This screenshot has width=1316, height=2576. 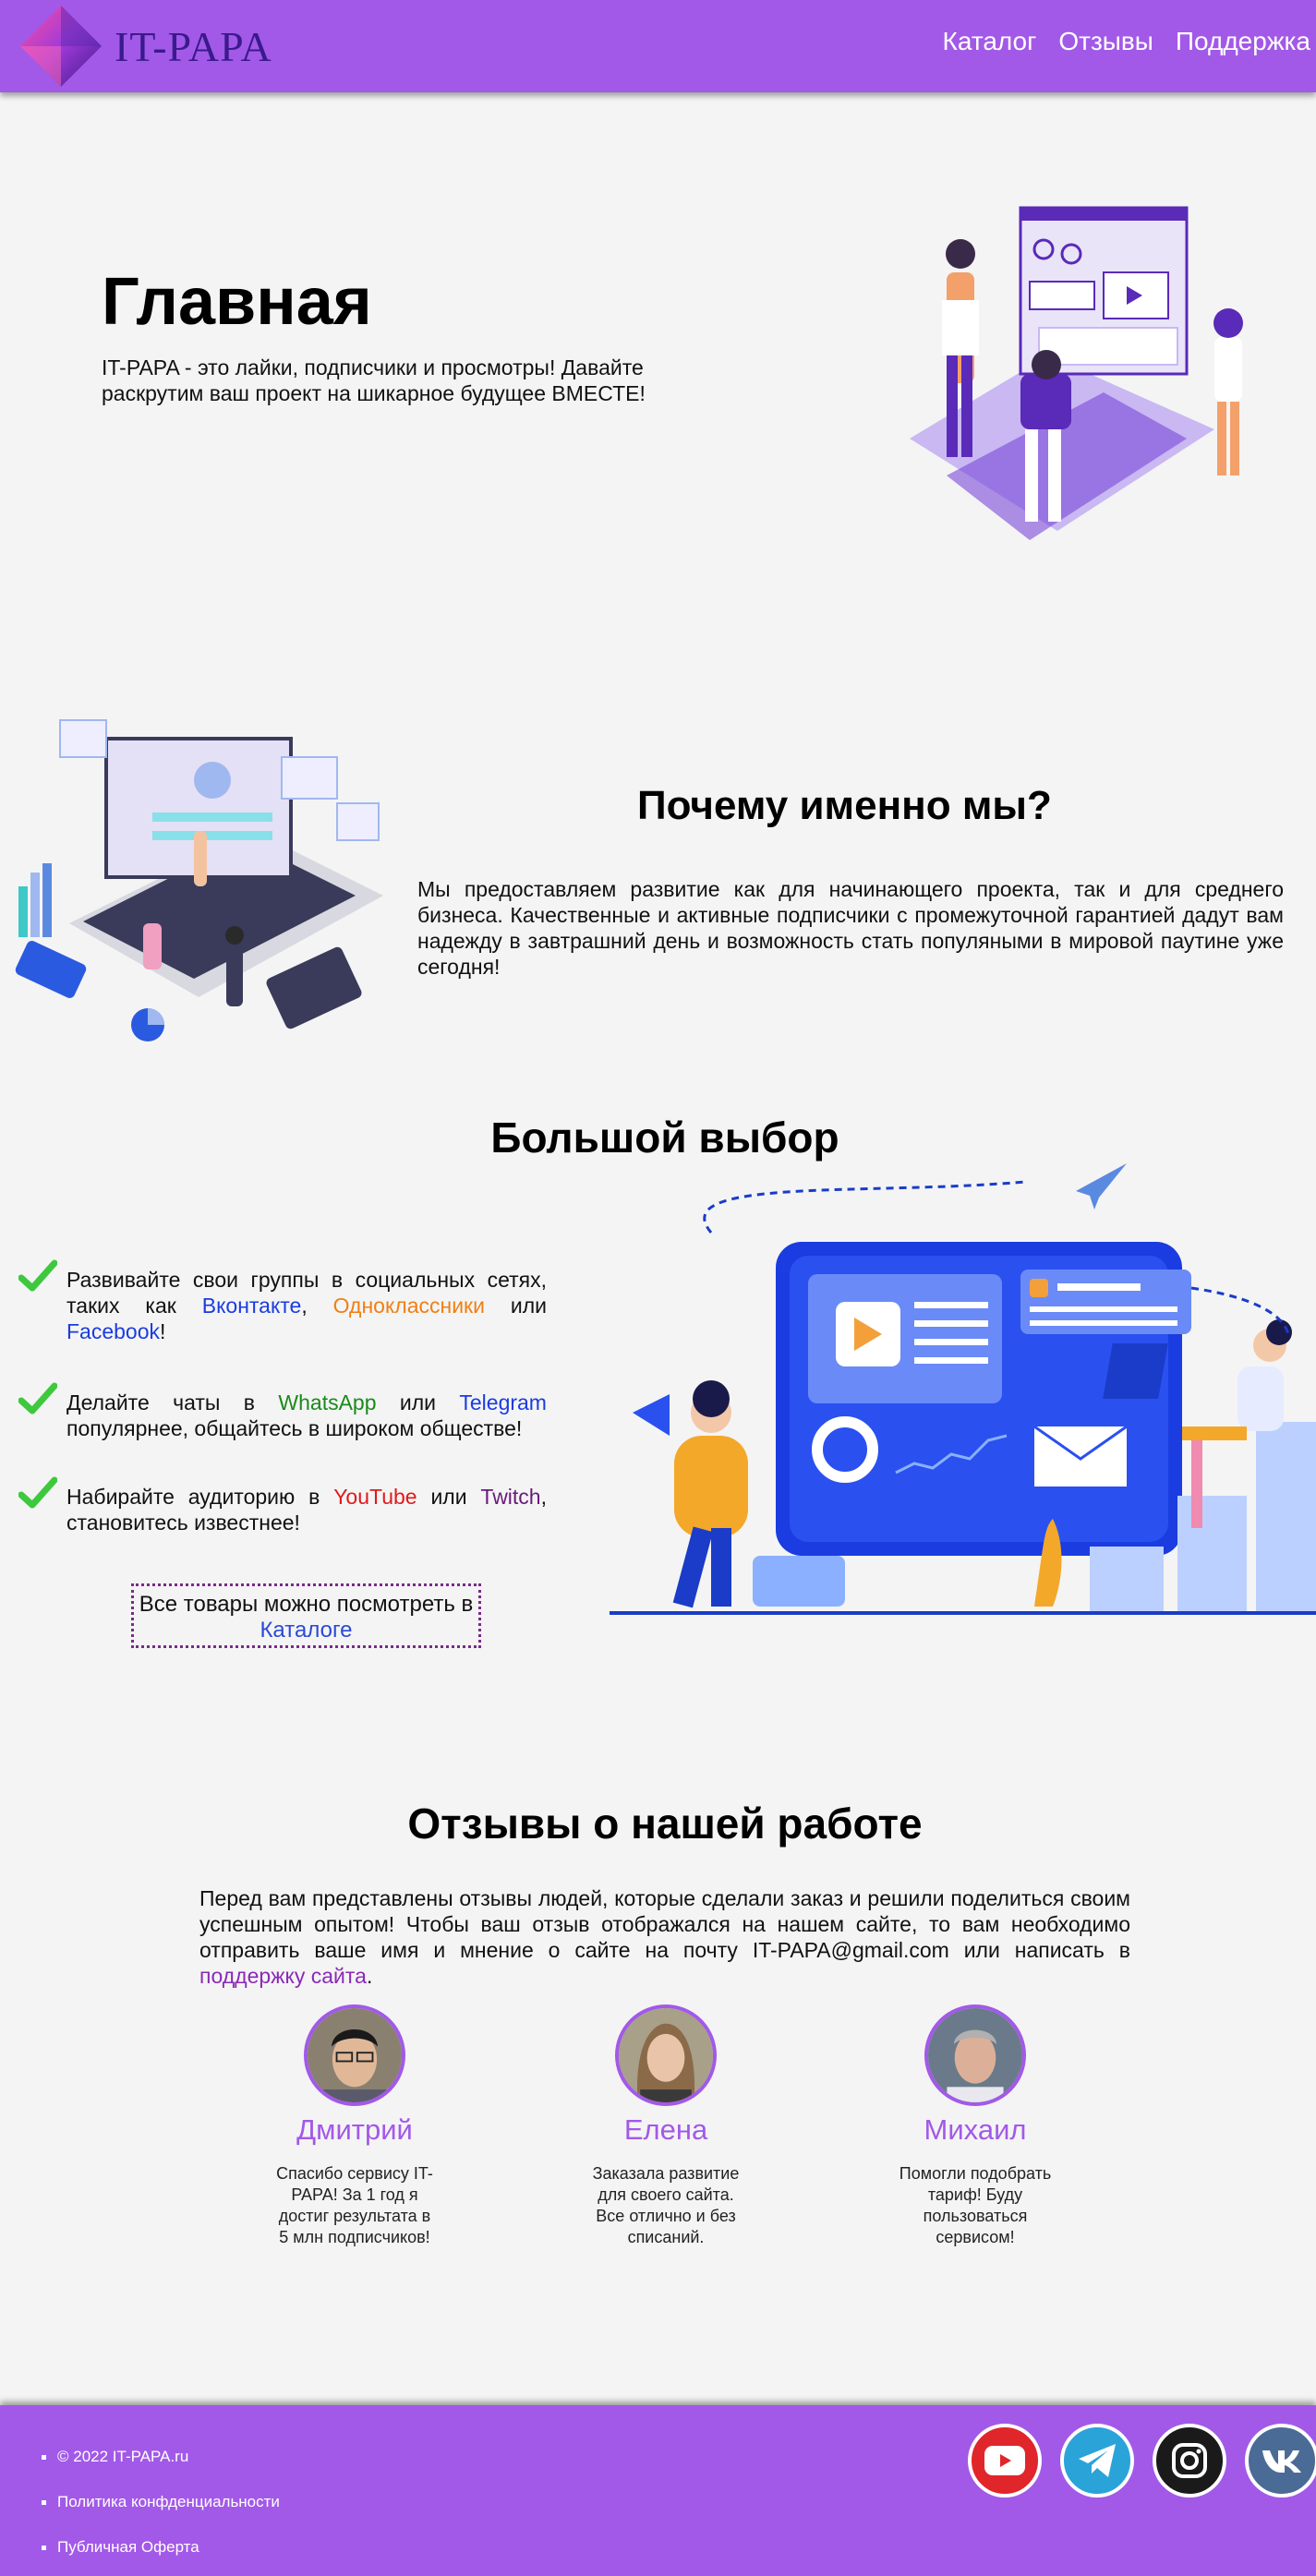 I want to click on logo: IT-PAPA, so click(x=145, y=46).